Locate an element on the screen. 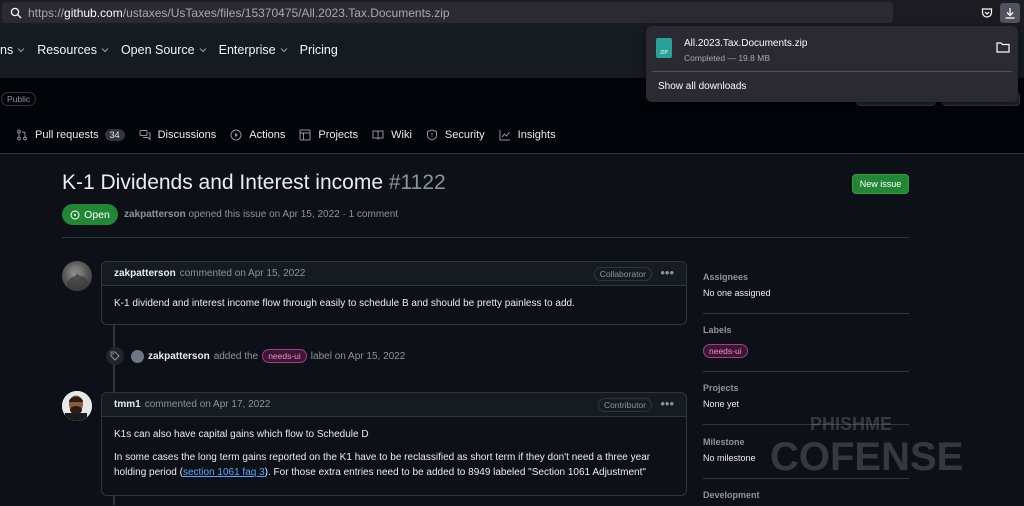 The height and width of the screenshot is (506, 1024). pocket-icon is located at coordinates (987, 13).